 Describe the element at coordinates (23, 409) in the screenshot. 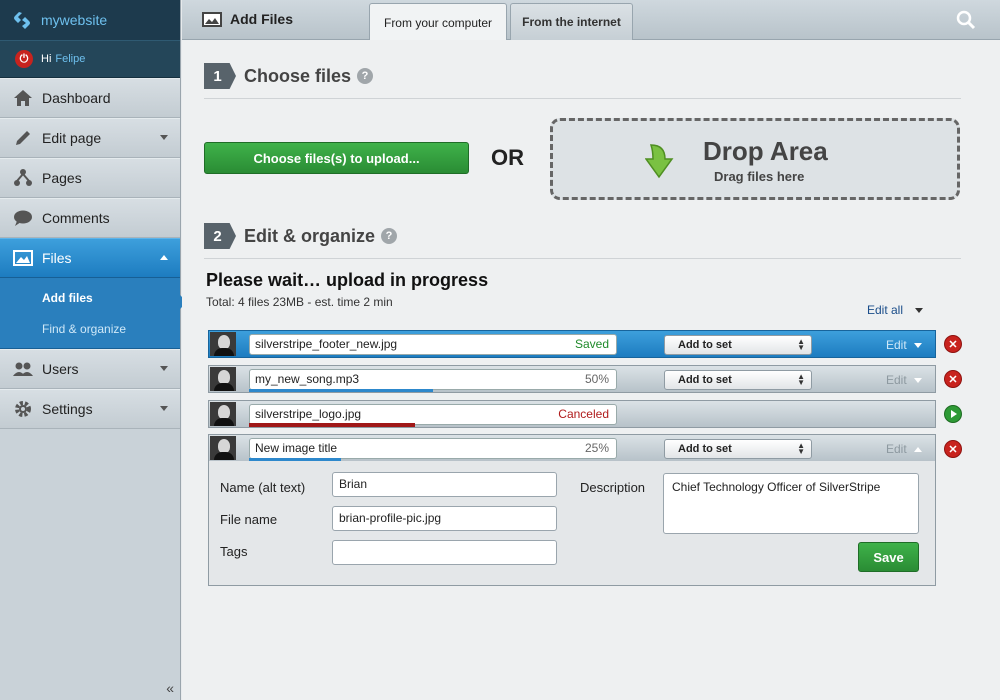

I see `gear-icon` at that location.